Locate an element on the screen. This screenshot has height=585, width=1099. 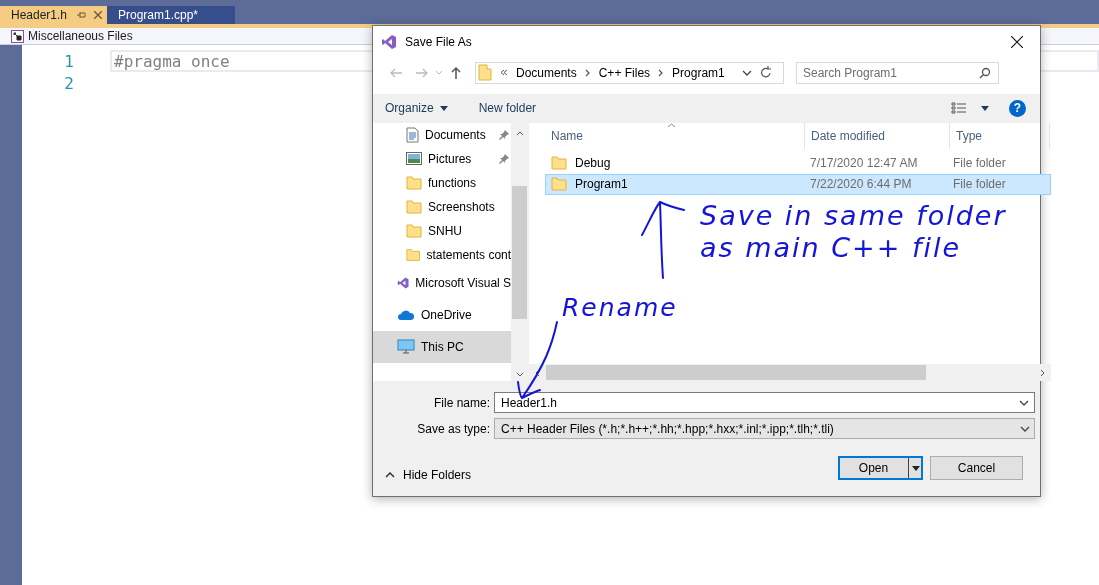
column-header: Name is located at coordinates (675, 135).